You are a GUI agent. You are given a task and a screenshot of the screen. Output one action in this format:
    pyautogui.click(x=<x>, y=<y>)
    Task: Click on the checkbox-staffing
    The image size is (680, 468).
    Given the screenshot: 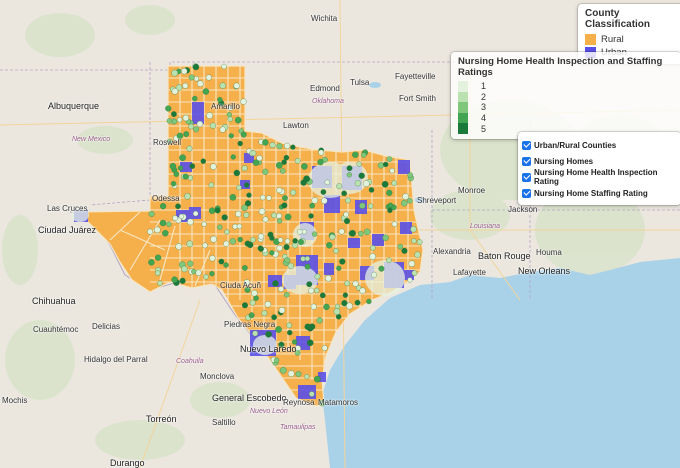 What is the action you would take?
    pyautogui.click(x=526, y=193)
    